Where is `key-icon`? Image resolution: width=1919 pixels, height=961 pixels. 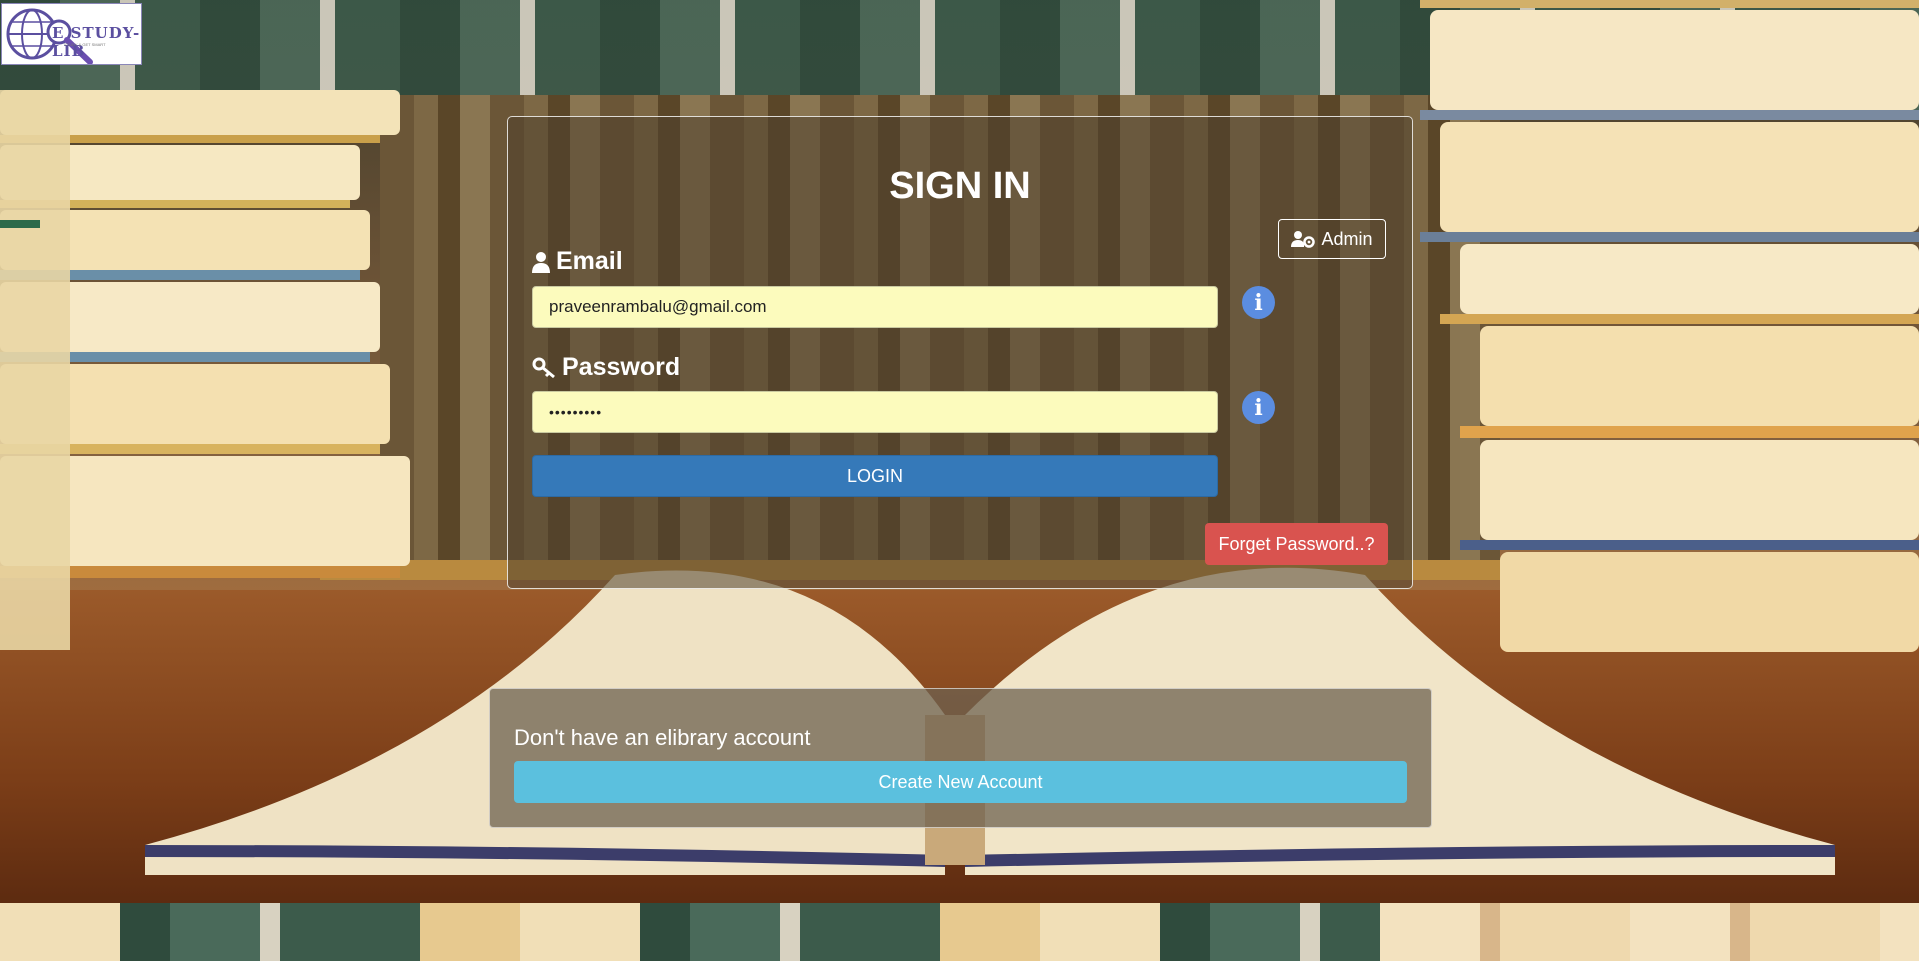
key-icon is located at coordinates (543, 367).